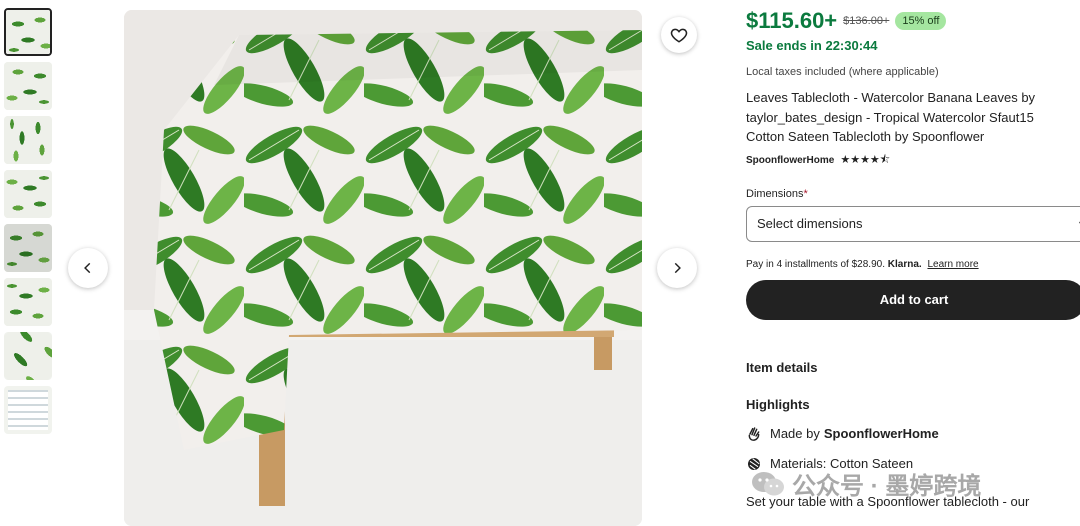  I want to click on watermark: 公众号 · 墨婷跨境, so click(865, 483).